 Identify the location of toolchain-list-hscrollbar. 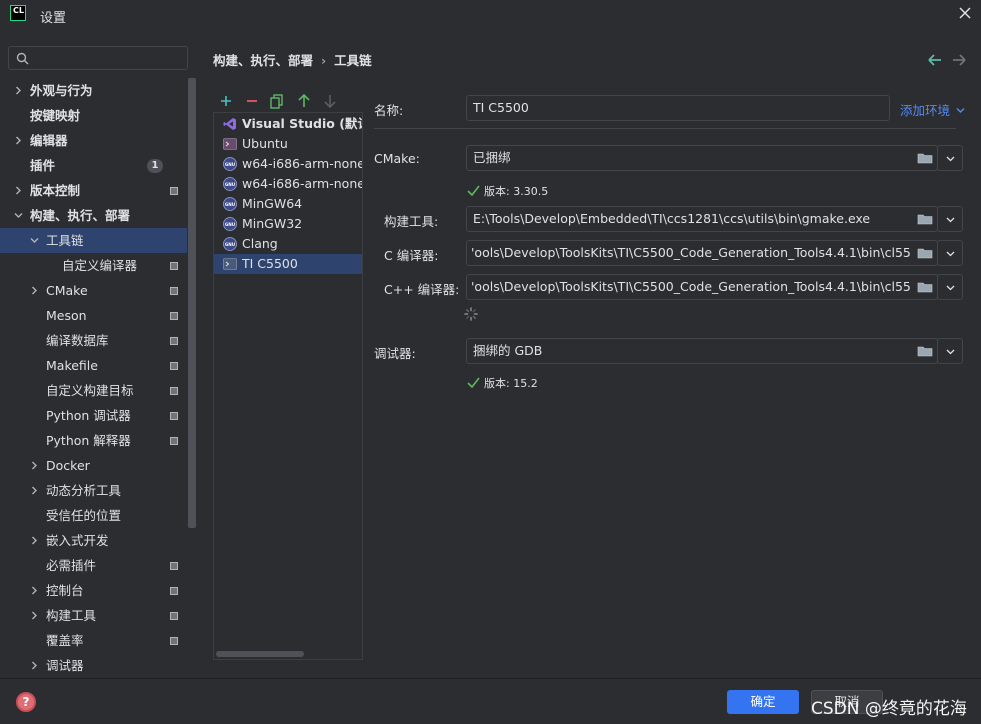
(260, 654).